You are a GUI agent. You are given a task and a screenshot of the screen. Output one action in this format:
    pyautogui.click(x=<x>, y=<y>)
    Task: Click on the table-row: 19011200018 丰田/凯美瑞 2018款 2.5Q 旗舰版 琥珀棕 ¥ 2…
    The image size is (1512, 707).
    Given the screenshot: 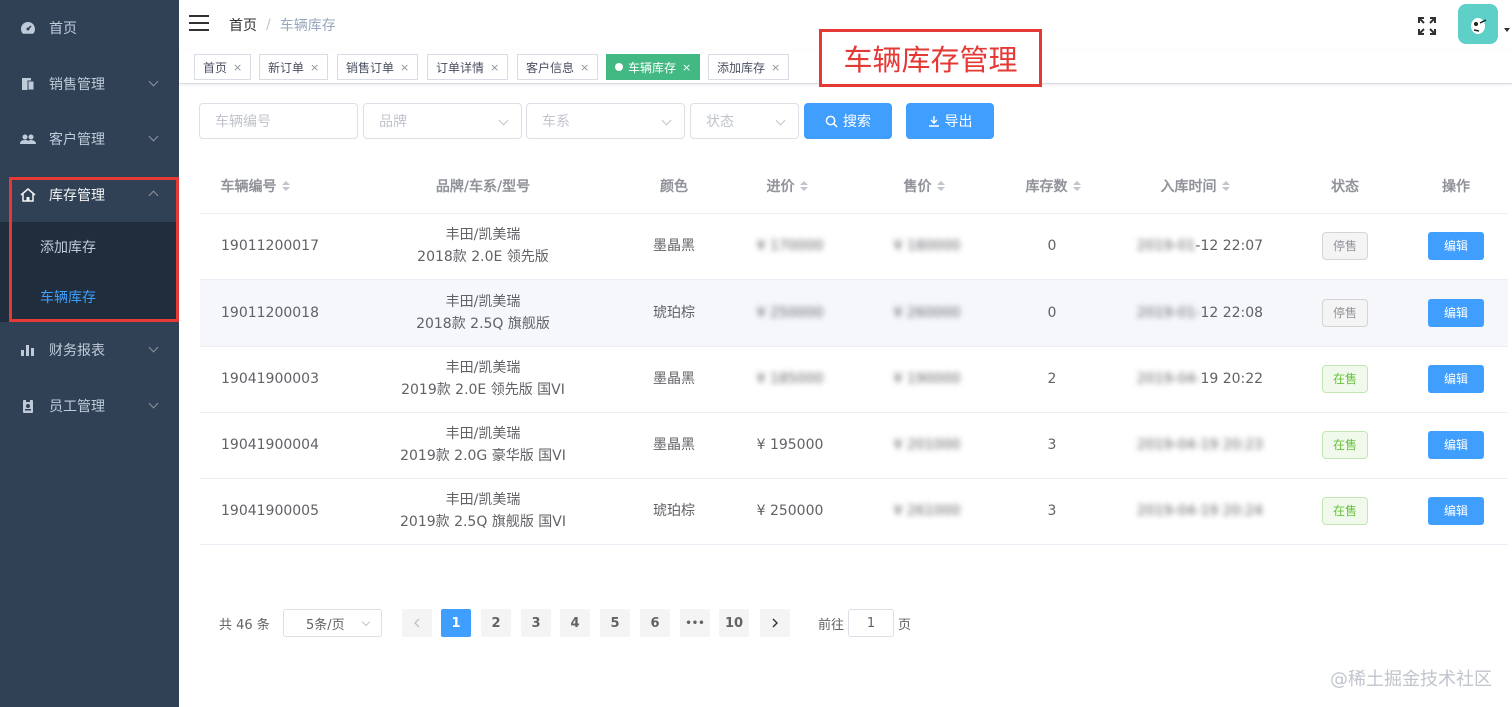 What is the action you would take?
    pyautogui.click(x=854, y=313)
    